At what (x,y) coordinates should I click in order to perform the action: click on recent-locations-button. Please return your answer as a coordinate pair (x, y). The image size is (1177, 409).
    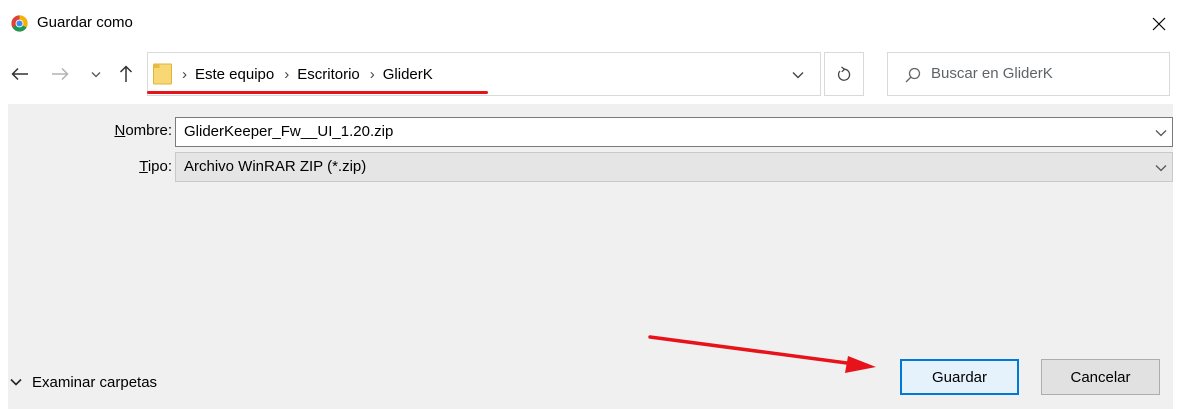
    Looking at the image, I should click on (96, 74).